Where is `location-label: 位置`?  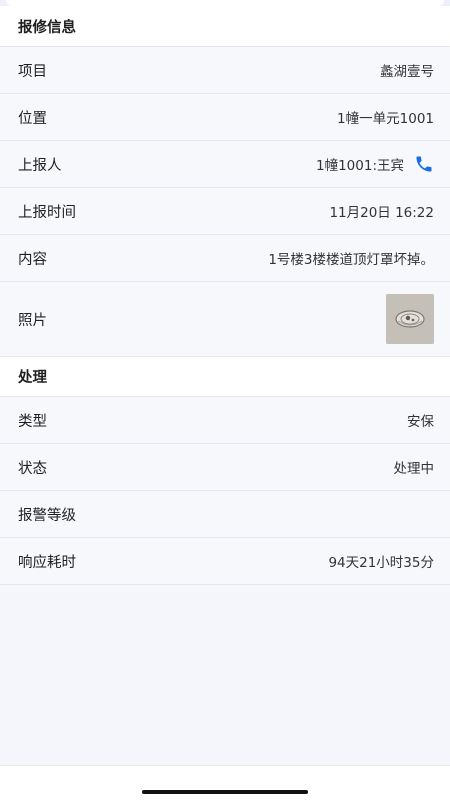
location-label: 位置 is located at coordinates (32, 118).